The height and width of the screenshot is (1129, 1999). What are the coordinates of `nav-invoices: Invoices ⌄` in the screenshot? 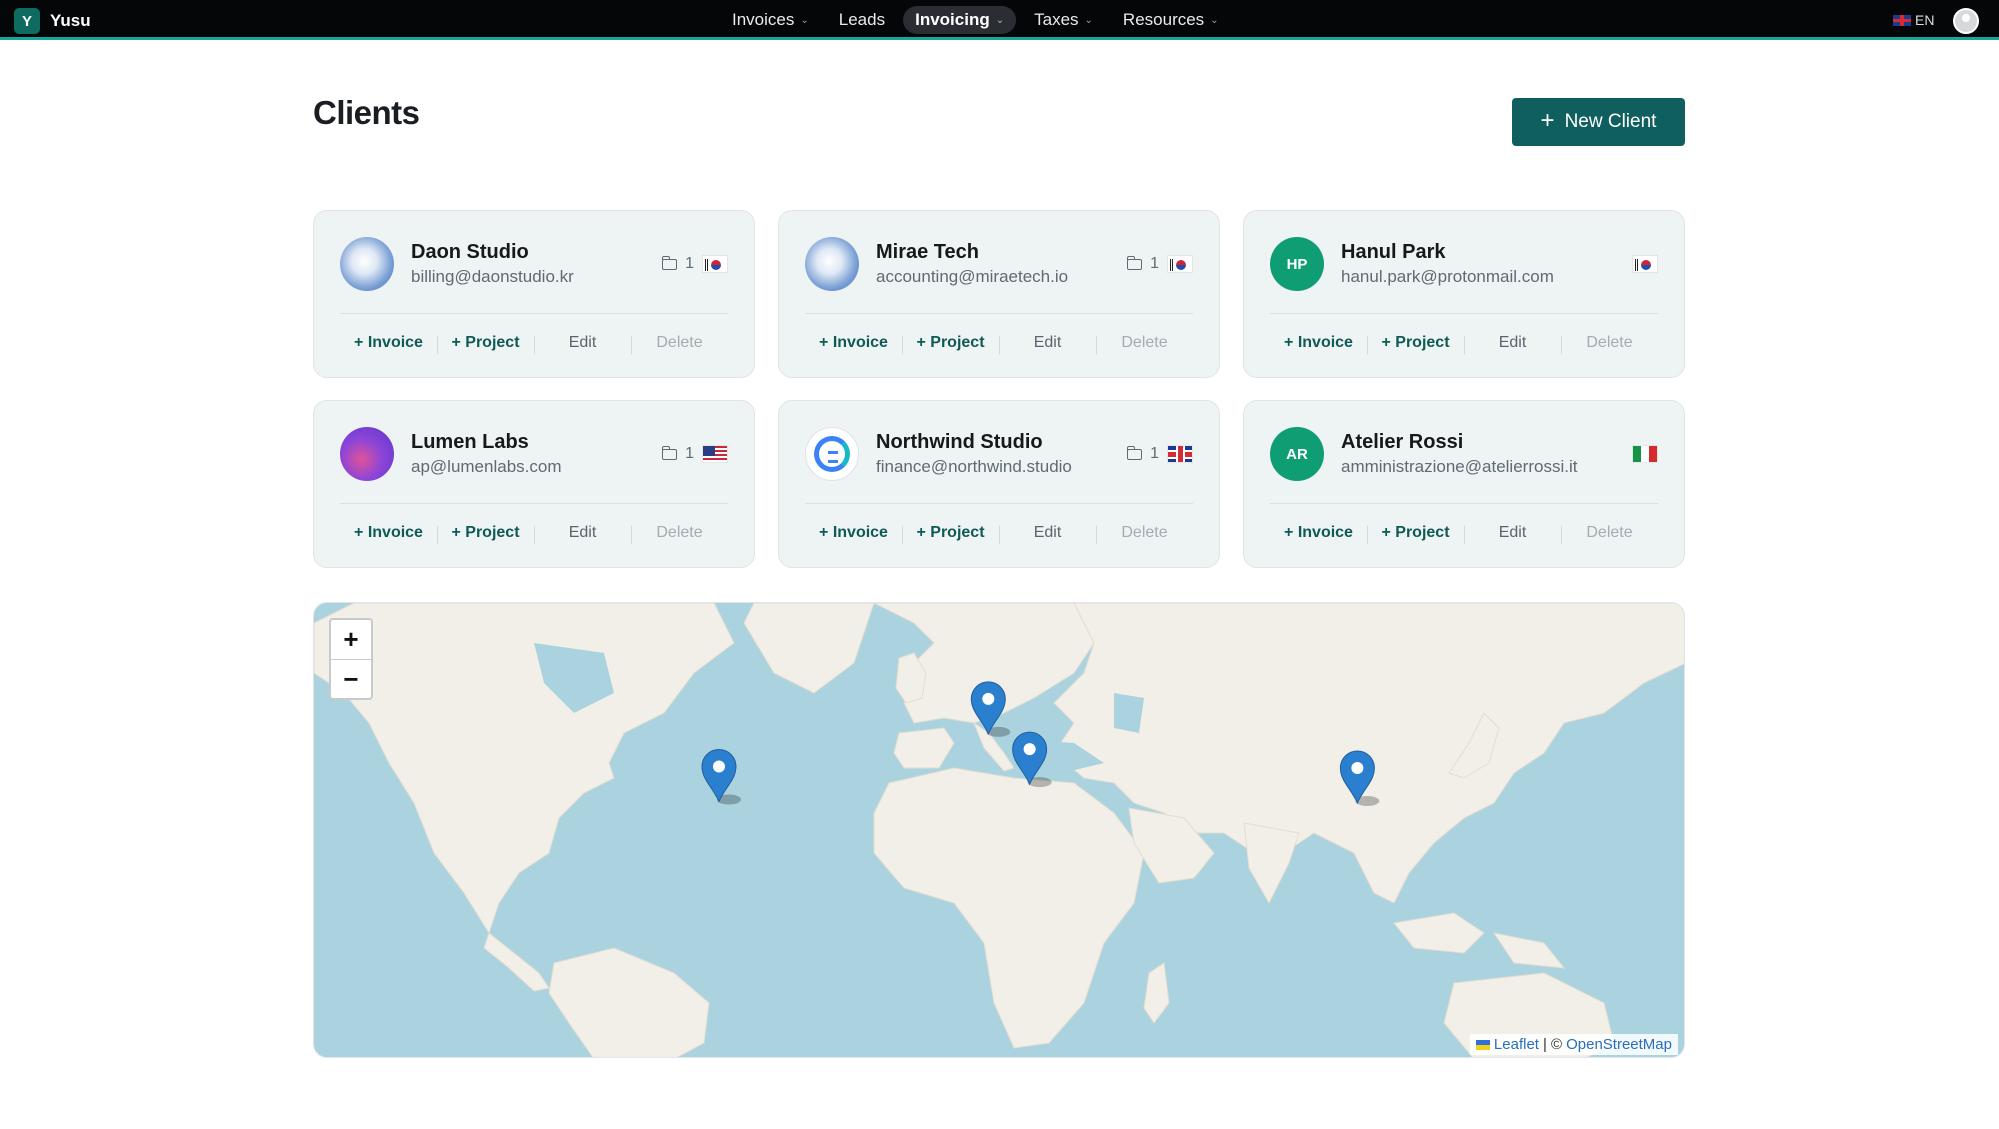 It's located at (770, 20).